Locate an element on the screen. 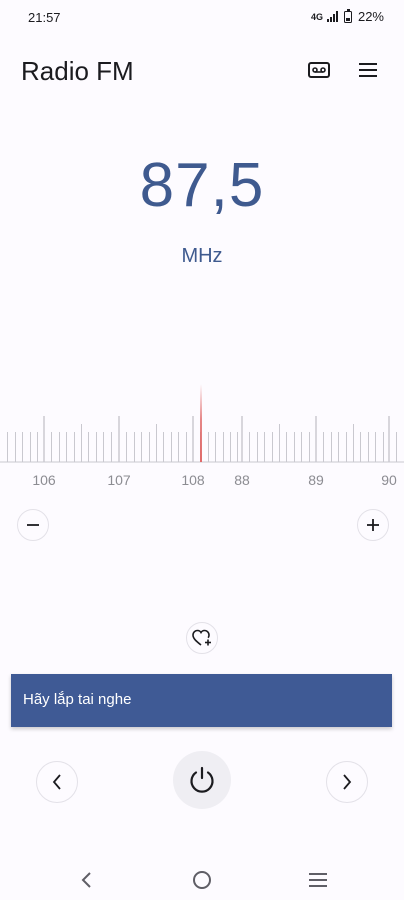  system-navigation-bar is located at coordinates (202, 879).